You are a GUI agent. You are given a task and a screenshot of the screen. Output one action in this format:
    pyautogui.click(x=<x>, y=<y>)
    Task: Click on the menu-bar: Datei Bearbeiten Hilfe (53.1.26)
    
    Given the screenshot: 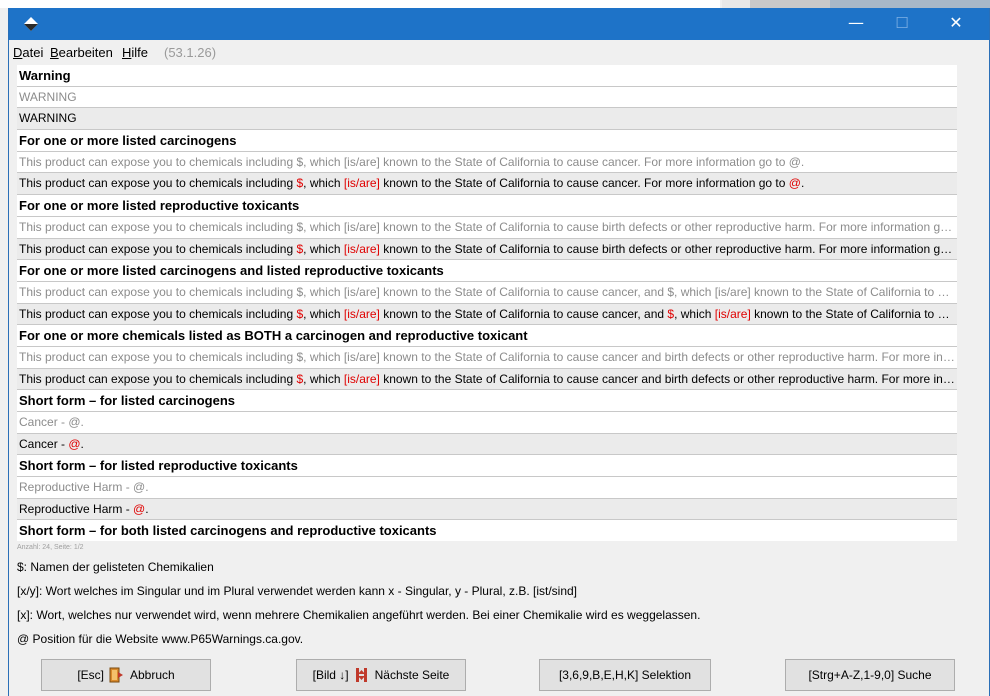 What is the action you would take?
    pyautogui.click(x=499, y=51)
    